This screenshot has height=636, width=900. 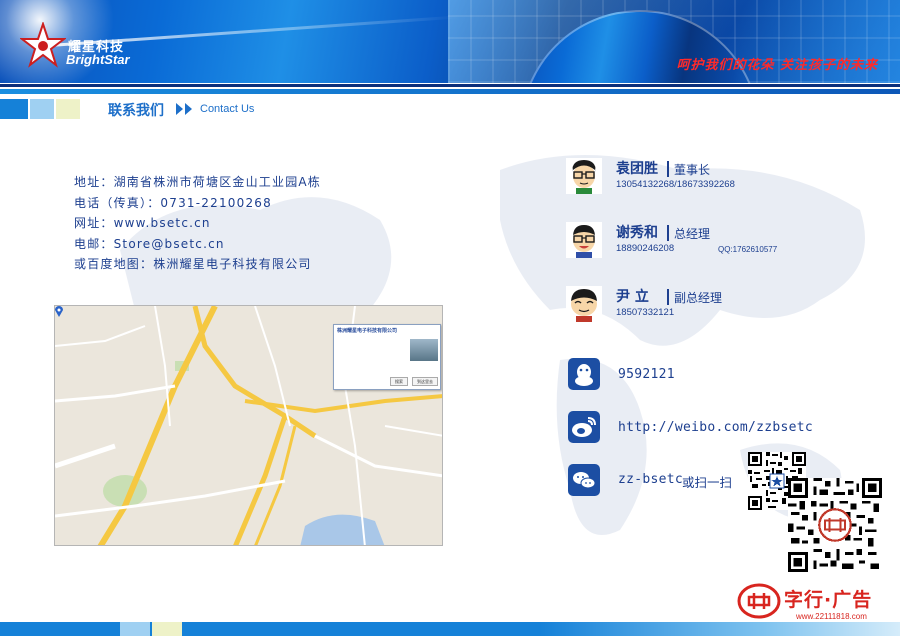 I want to click on map-popup-photo, so click(x=424, y=350).